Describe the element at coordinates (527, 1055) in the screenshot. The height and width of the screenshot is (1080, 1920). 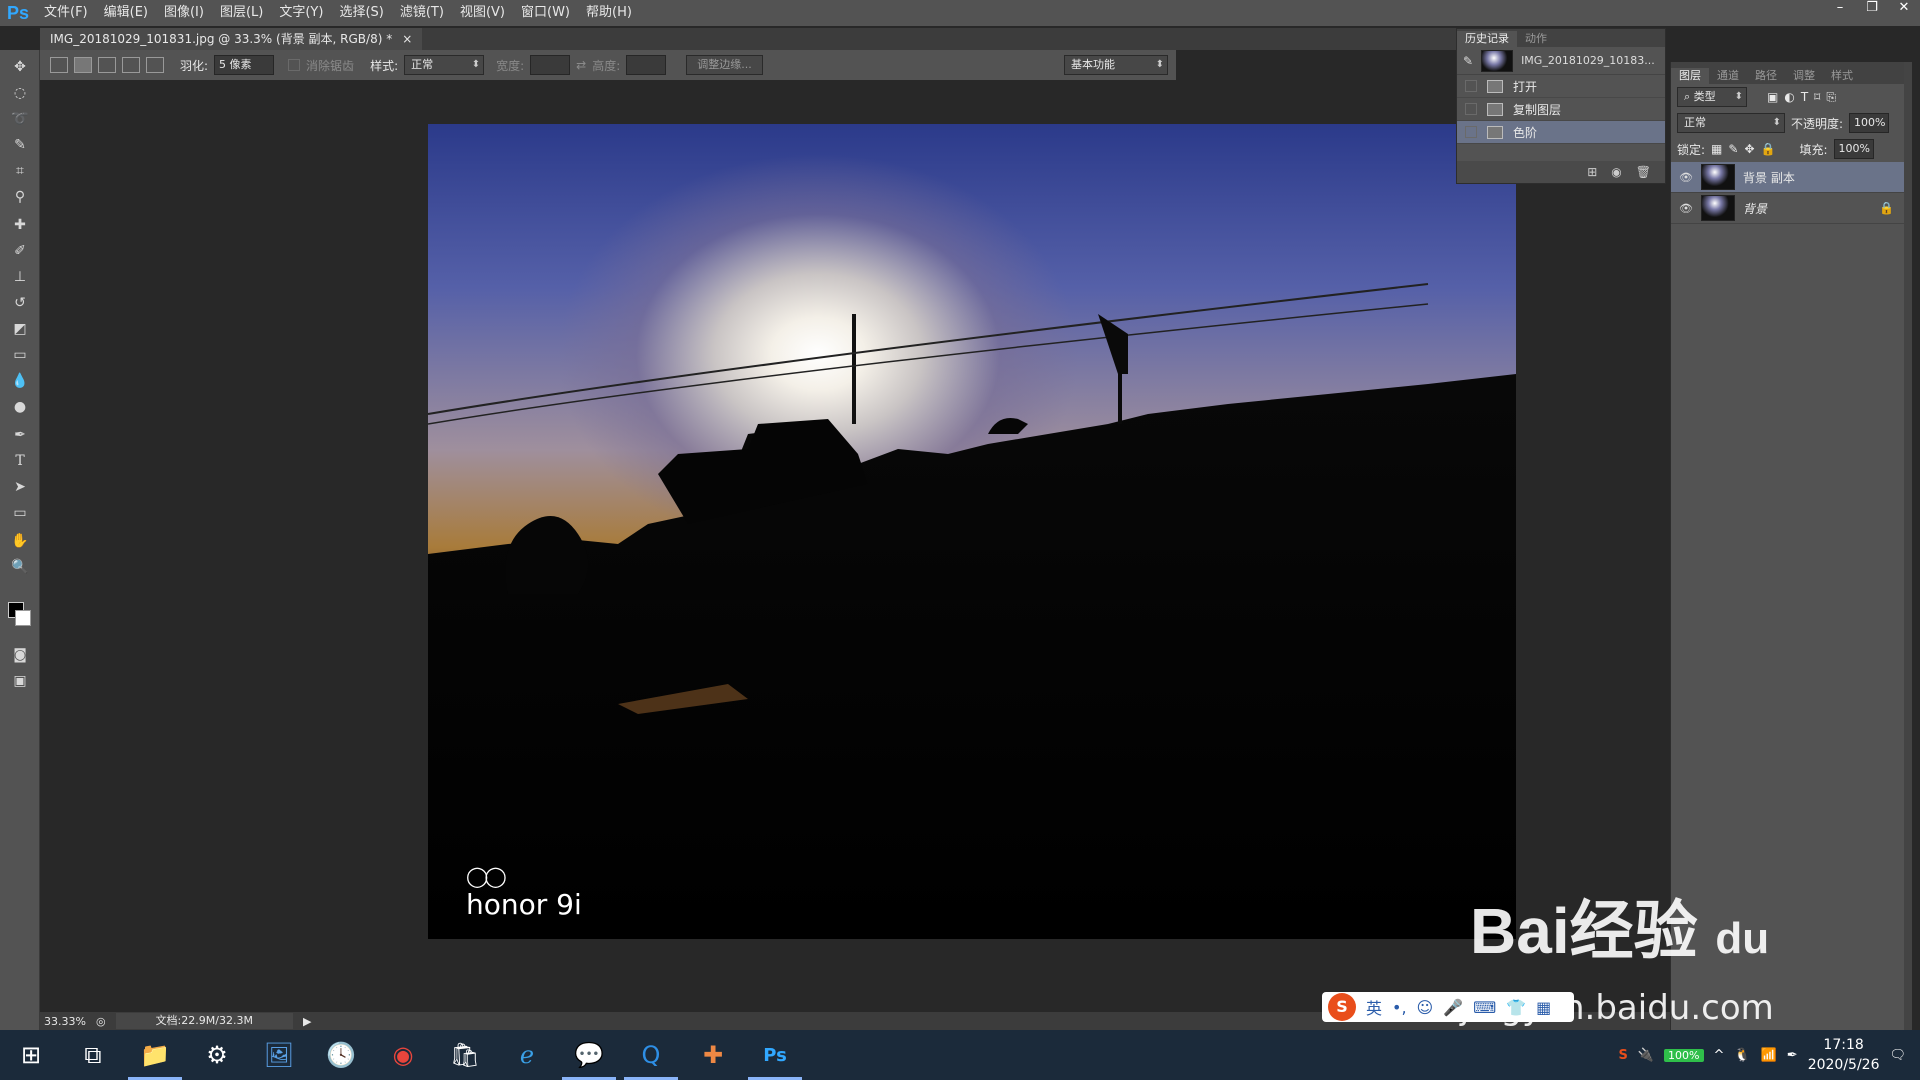
I see `ie-browser-icon: ℯ` at that location.